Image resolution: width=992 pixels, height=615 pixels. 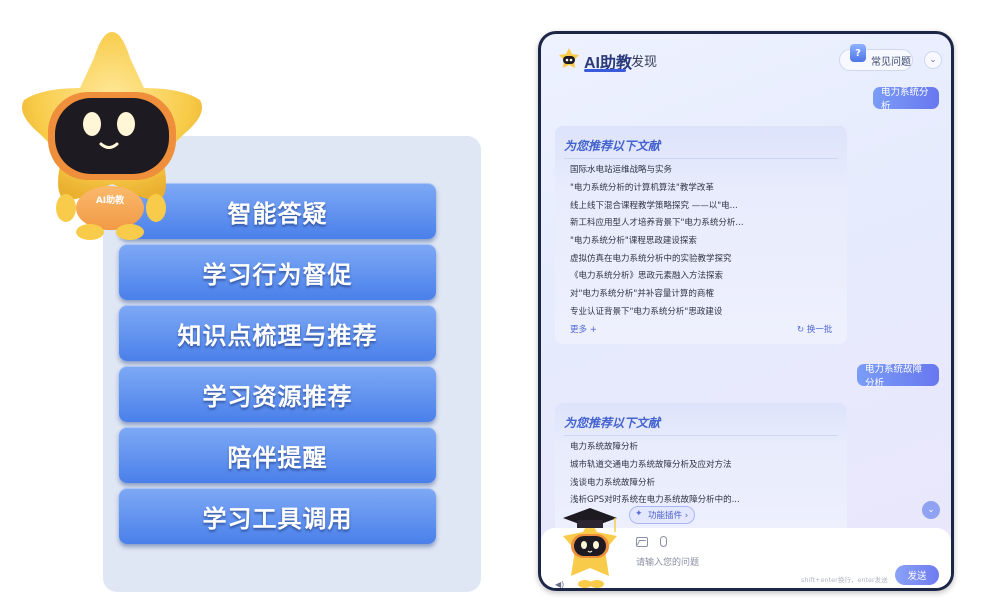 What do you see at coordinates (646, 311) in the screenshot?
I see `literature-item: 专业认证背景下"电力系统分析"思政建设` at bounding box center [646, 311].